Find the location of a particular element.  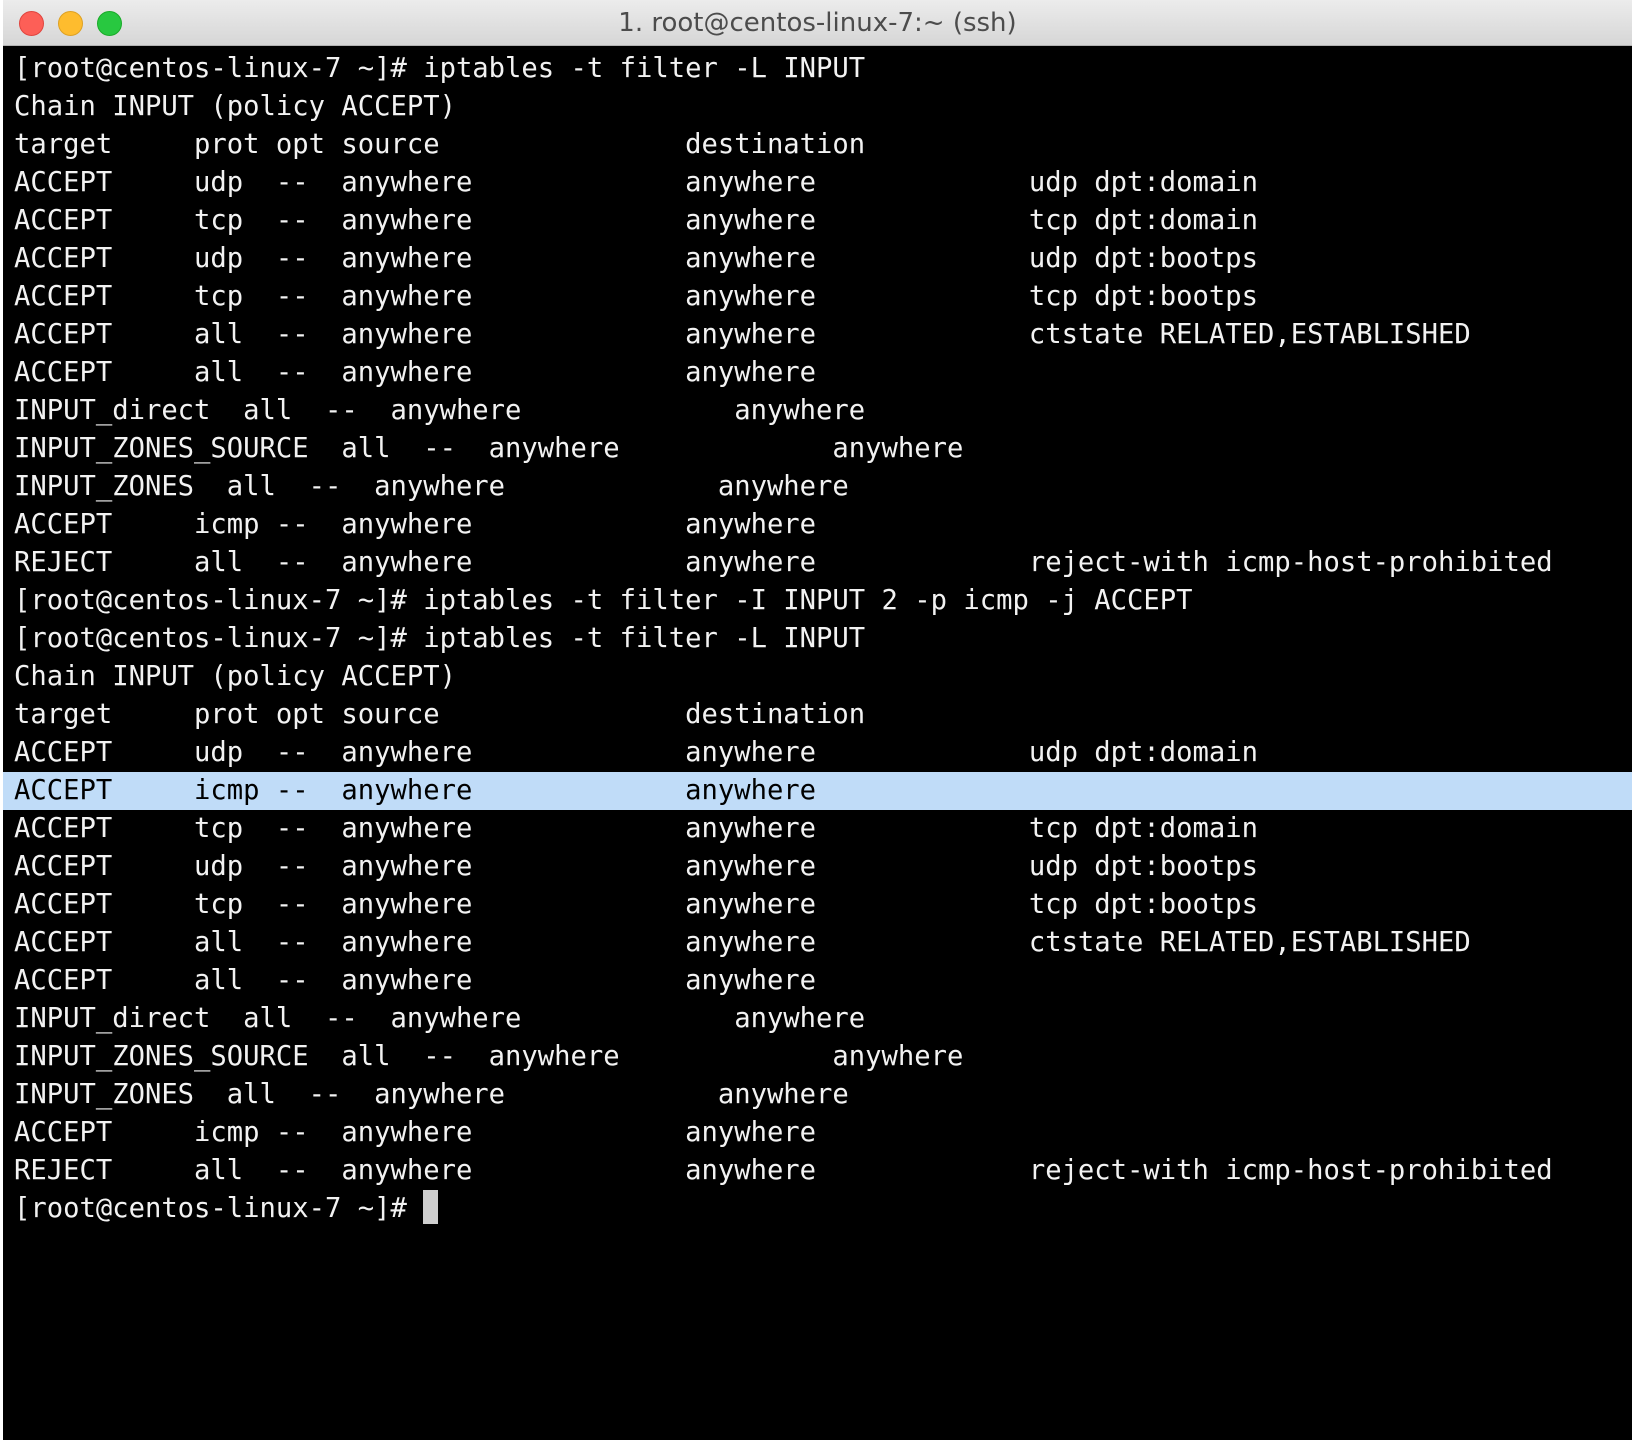

title-bar: 1. root@centos-linux-7:~ (ssh) is located at coordinates (817, 23).